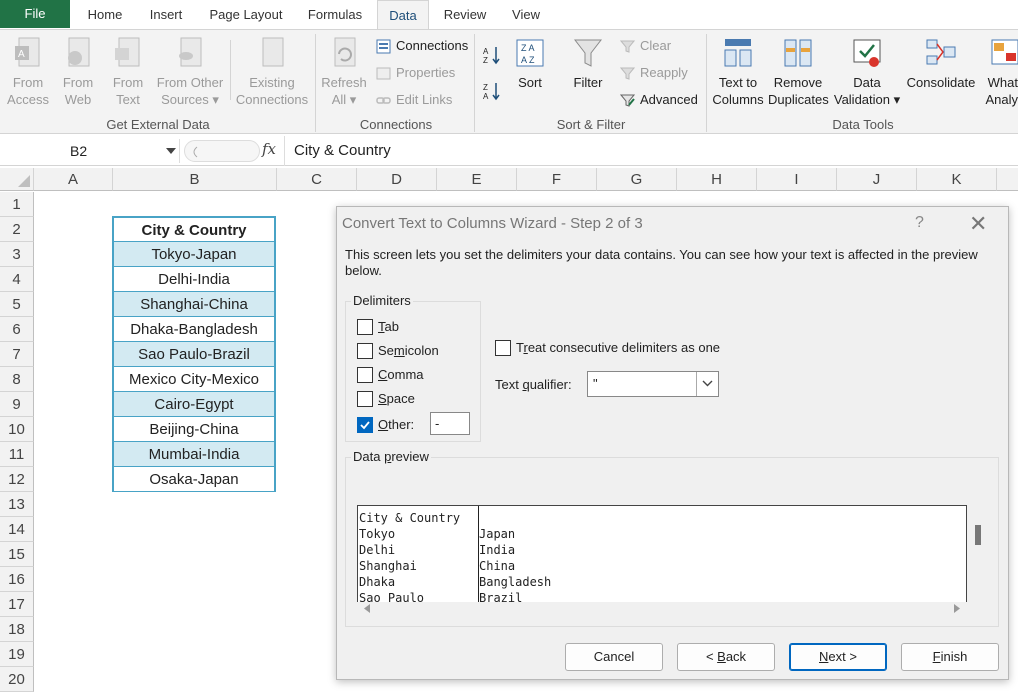 This screenshot has width=1018, height=692. Describe the element at coordinates (17, 329) in the screenshot. I see `row-header: 6` at that location.